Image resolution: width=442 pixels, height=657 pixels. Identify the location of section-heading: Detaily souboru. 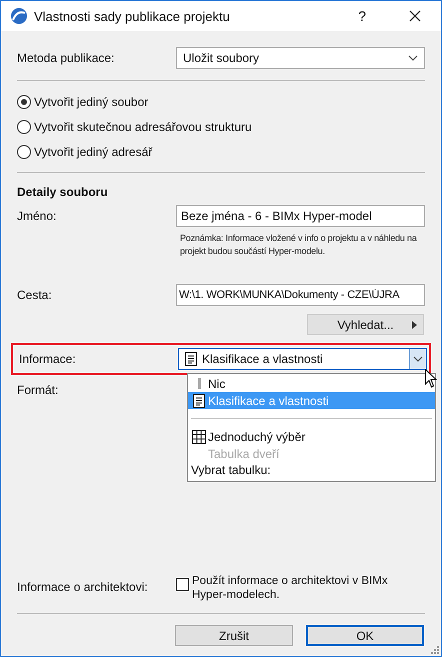
(63, 192).